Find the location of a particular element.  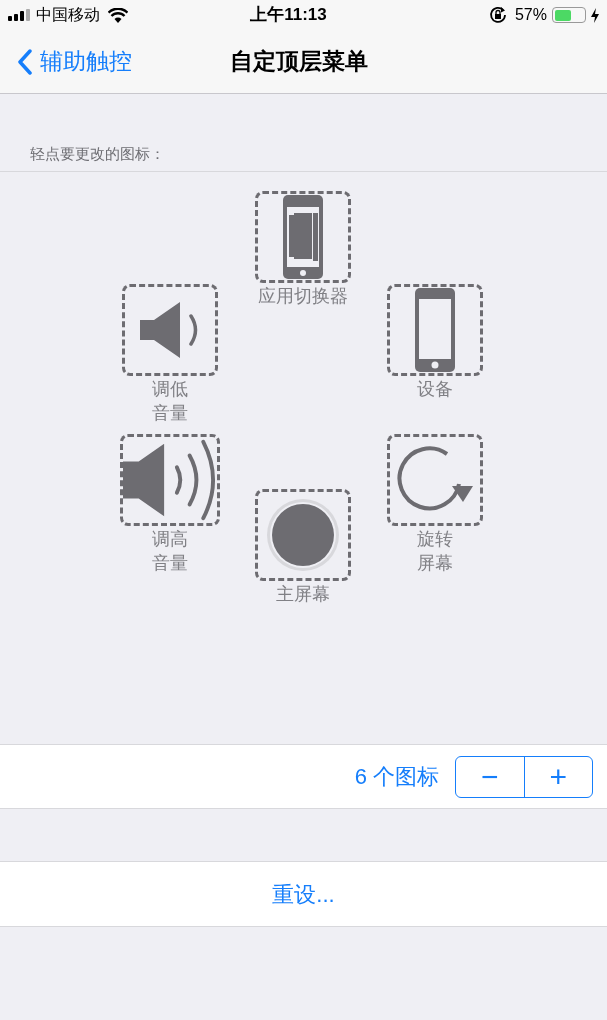

icon-label: 调高 音量 is located at coordinates (170, 551).